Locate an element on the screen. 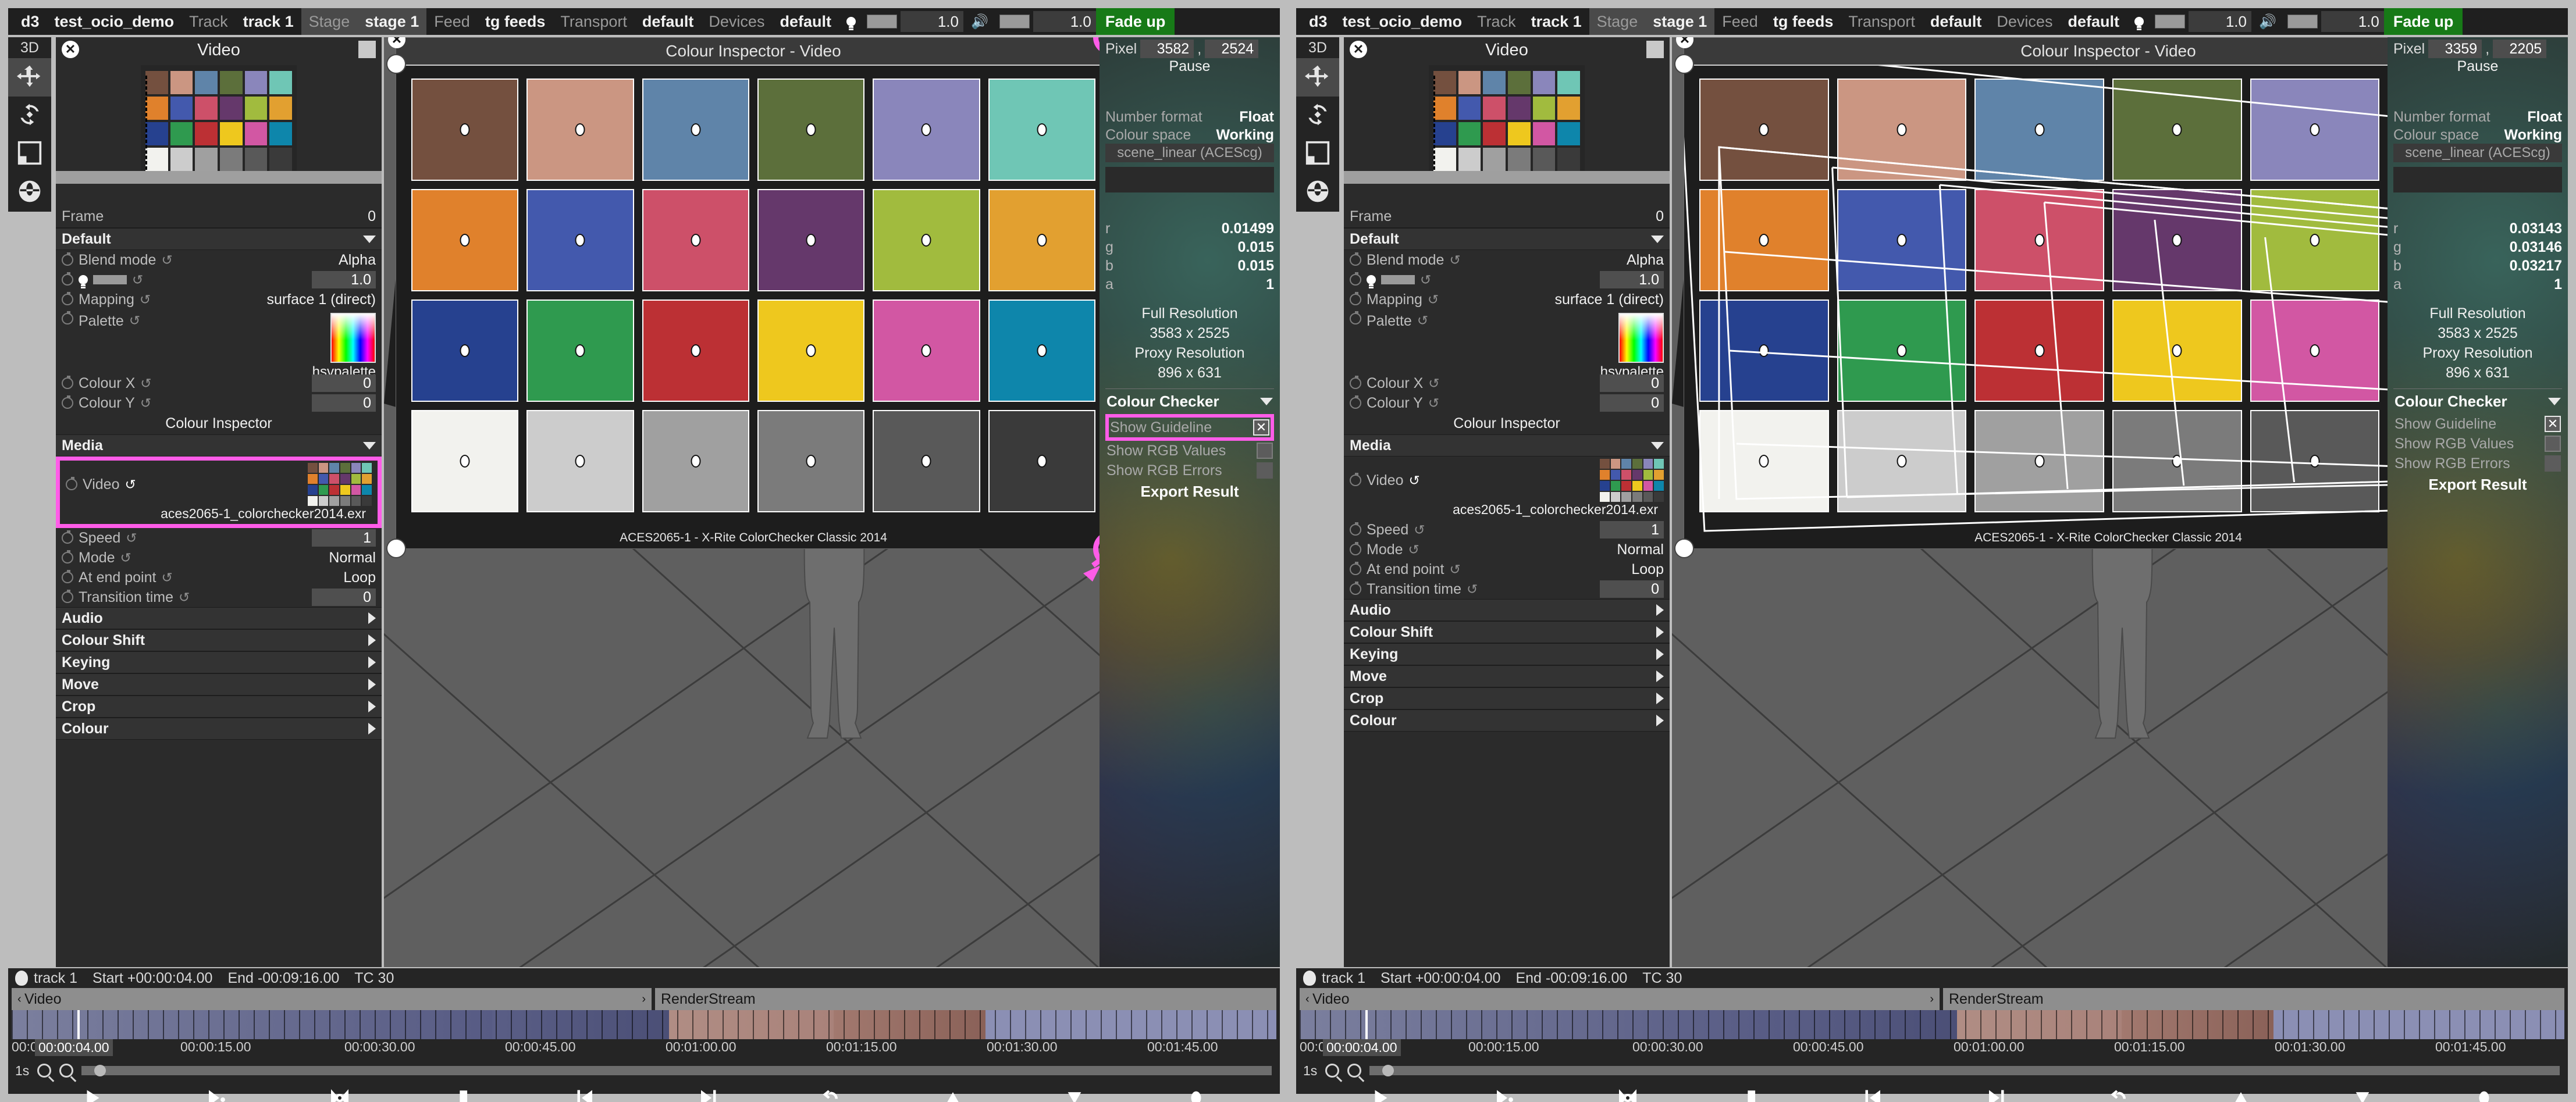 The height and width of the screenshot is (1102, 2576). volume-slider is located at coordinates (1015, 21).